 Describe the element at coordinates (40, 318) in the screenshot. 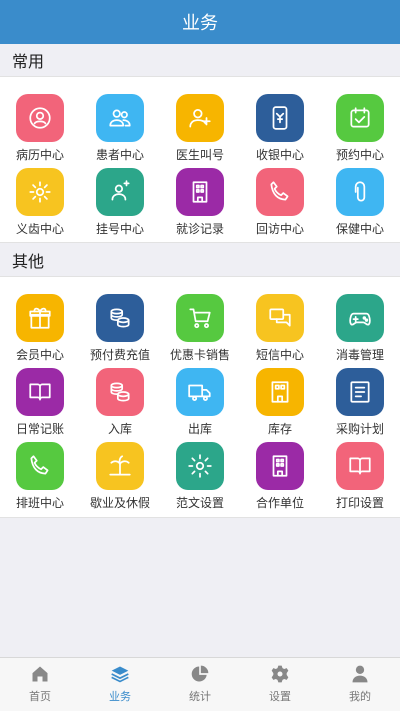

I see `gift-icon` at that location.